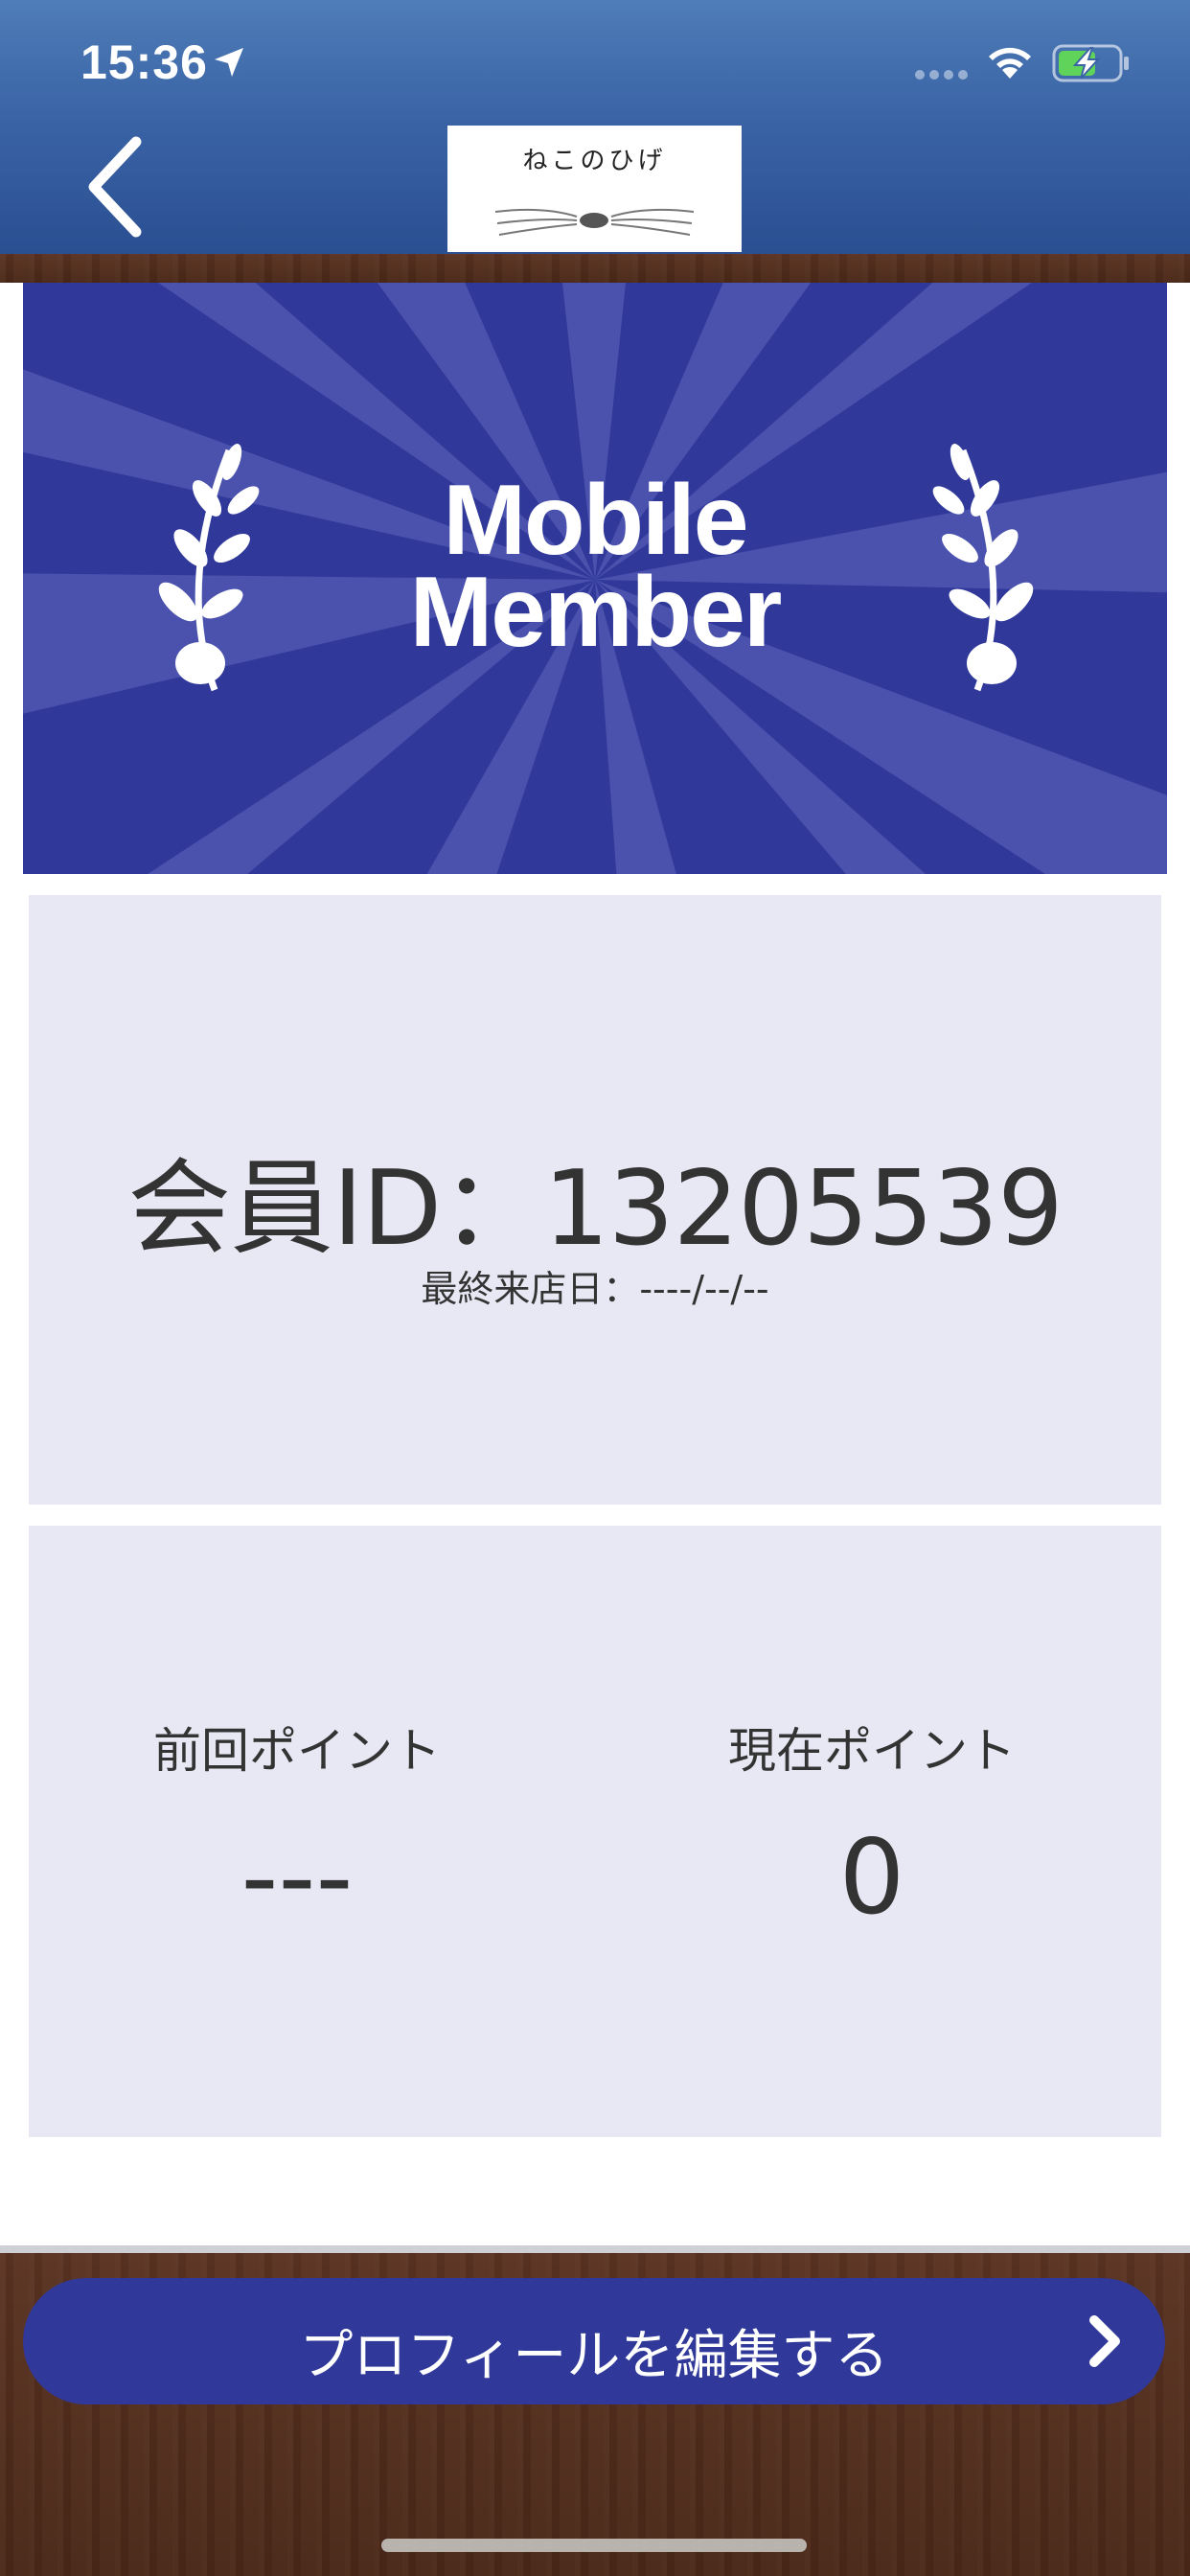 The image size is (1190, 2576). I want to click on divider, so click(595, 2249).